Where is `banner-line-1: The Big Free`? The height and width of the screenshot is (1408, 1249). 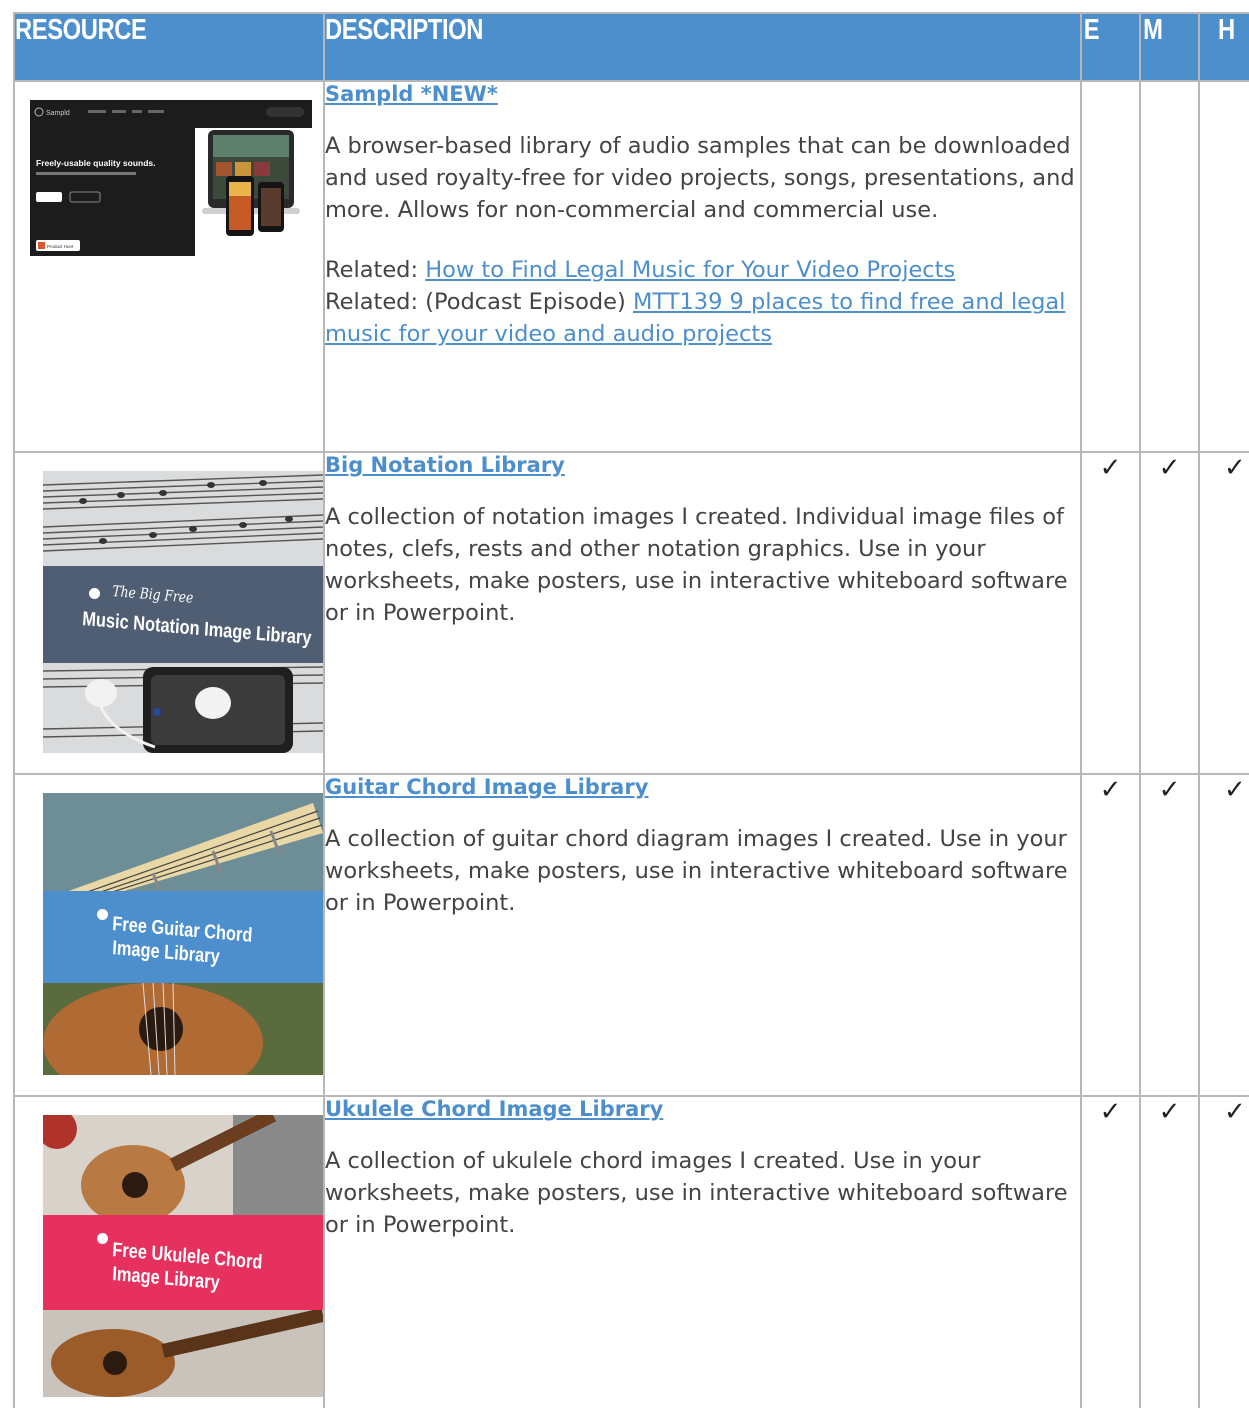
banner-line-1: The Big Free is located at coordinates (152, 594).